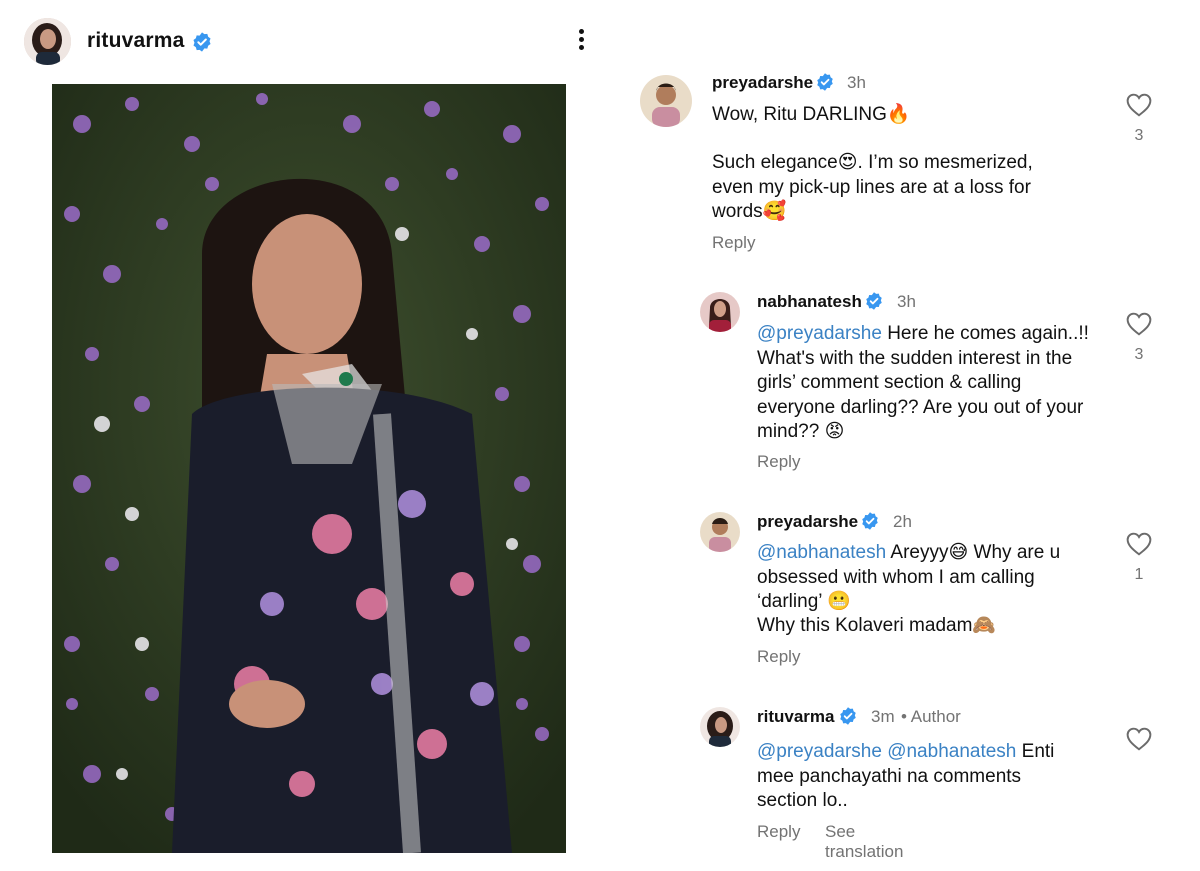 Image resolution: width=1200 pixels, height=871 pixels. Describe the element at coordinates (883, 716) in the screenshot. I see `comment-timestamp: 3m` at that location.